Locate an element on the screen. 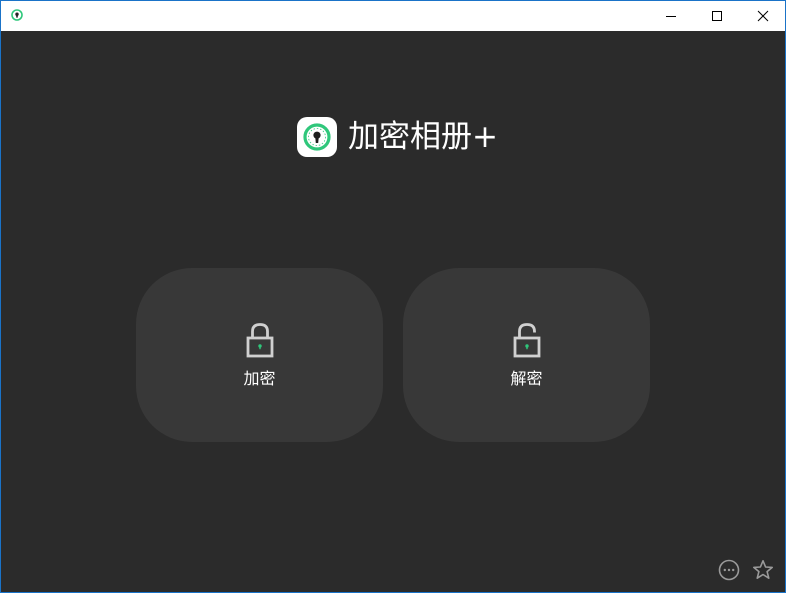 Image resolution: width=786 pixels, height=593 pixels. minimize-icon is located at coordinates (671, 16).